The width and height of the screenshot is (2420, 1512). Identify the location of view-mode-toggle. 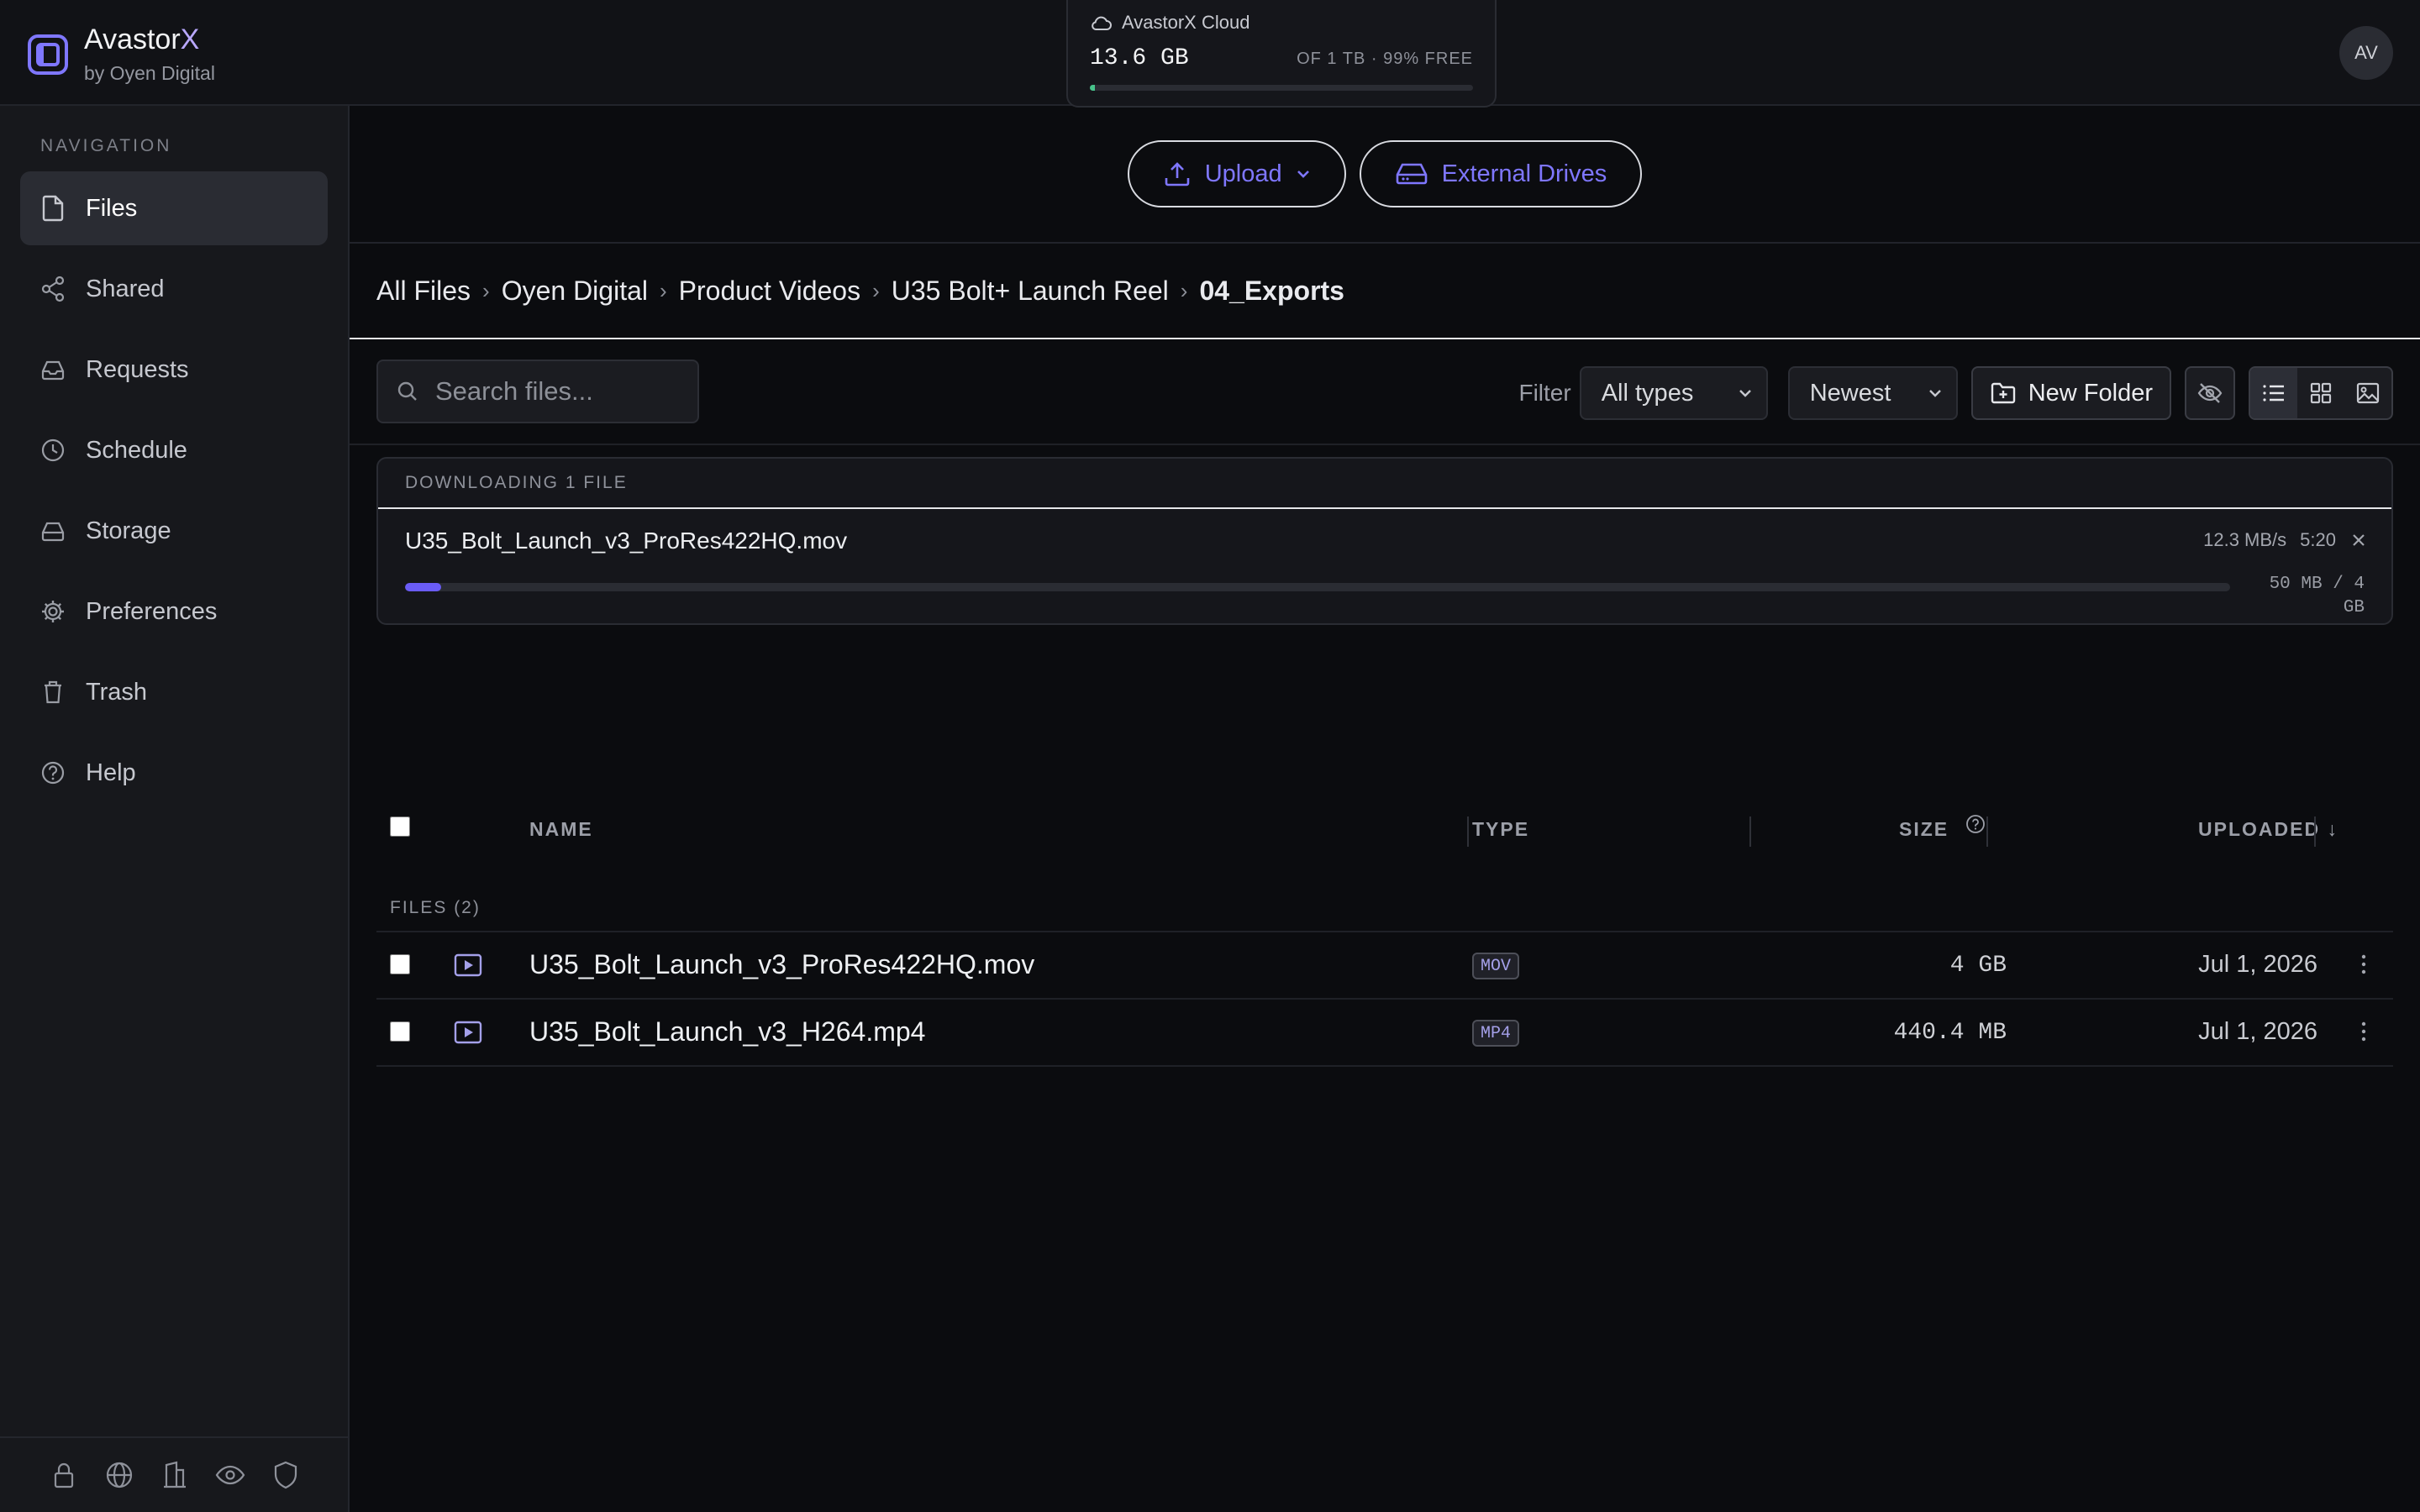
(2321, 393).